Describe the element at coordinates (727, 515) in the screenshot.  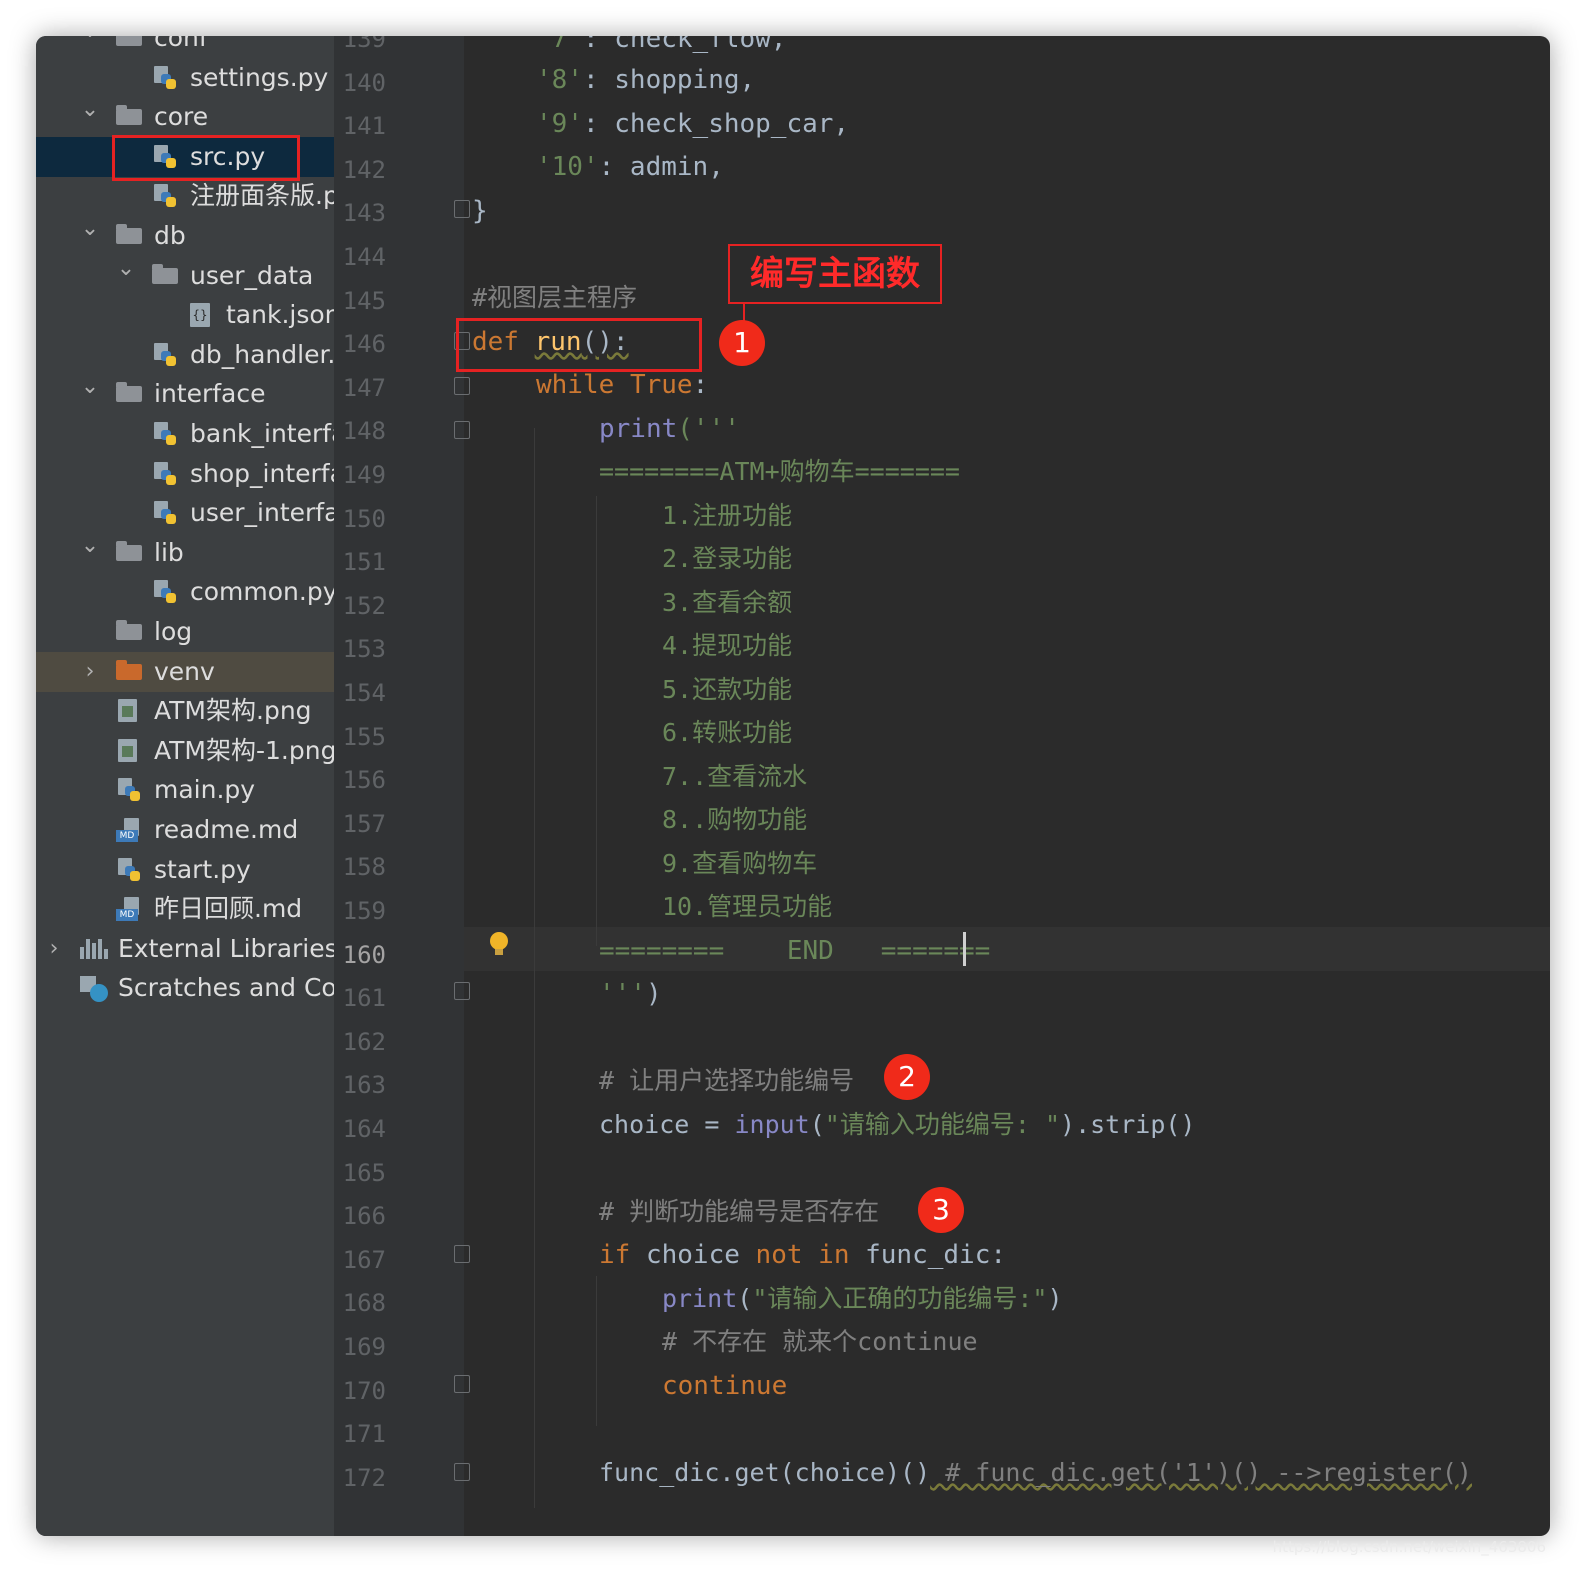
I see `code-line-150: 1.注册功能` at that location.